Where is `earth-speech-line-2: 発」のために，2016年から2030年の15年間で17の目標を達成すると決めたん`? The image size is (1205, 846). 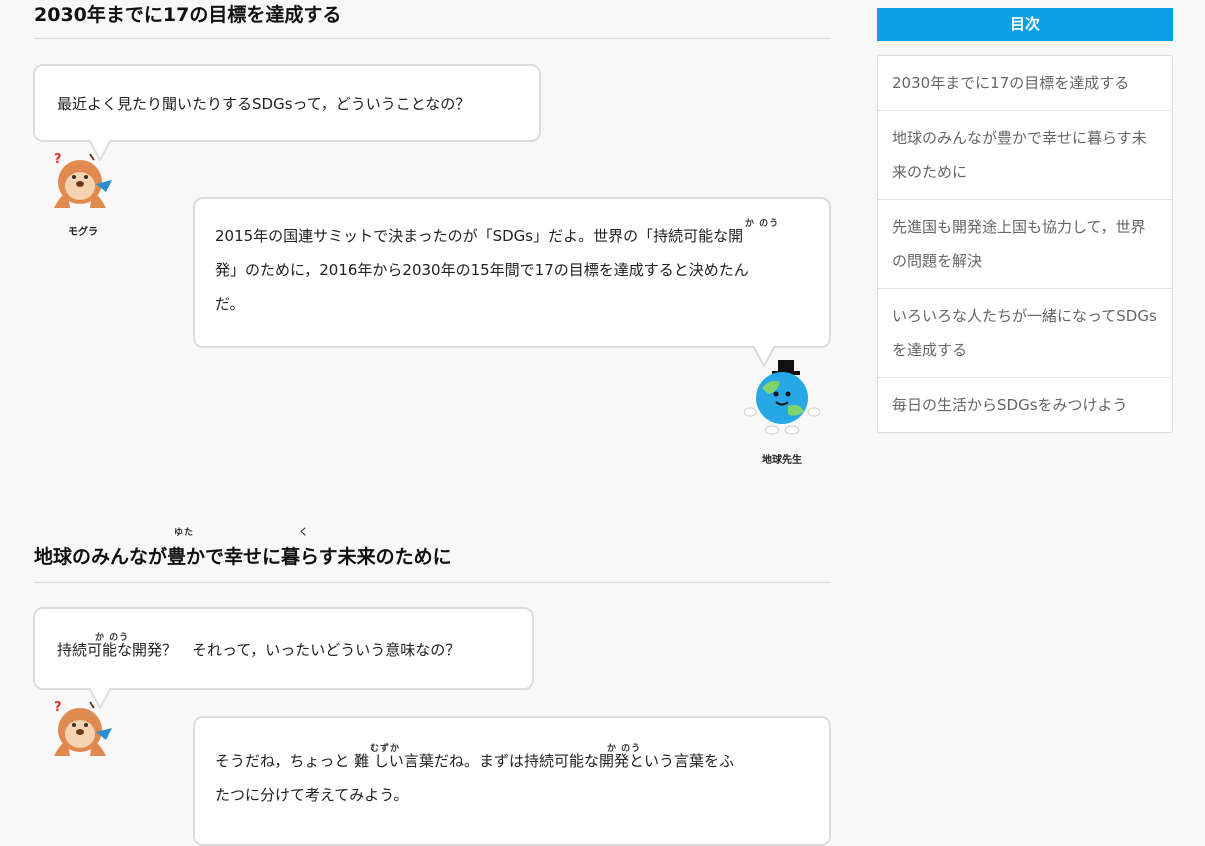
earth-speech-line-2: 発」のために，2016年から2030年の15年間で17の目標を達成すると決めたん is located at coordinates (482, 270).